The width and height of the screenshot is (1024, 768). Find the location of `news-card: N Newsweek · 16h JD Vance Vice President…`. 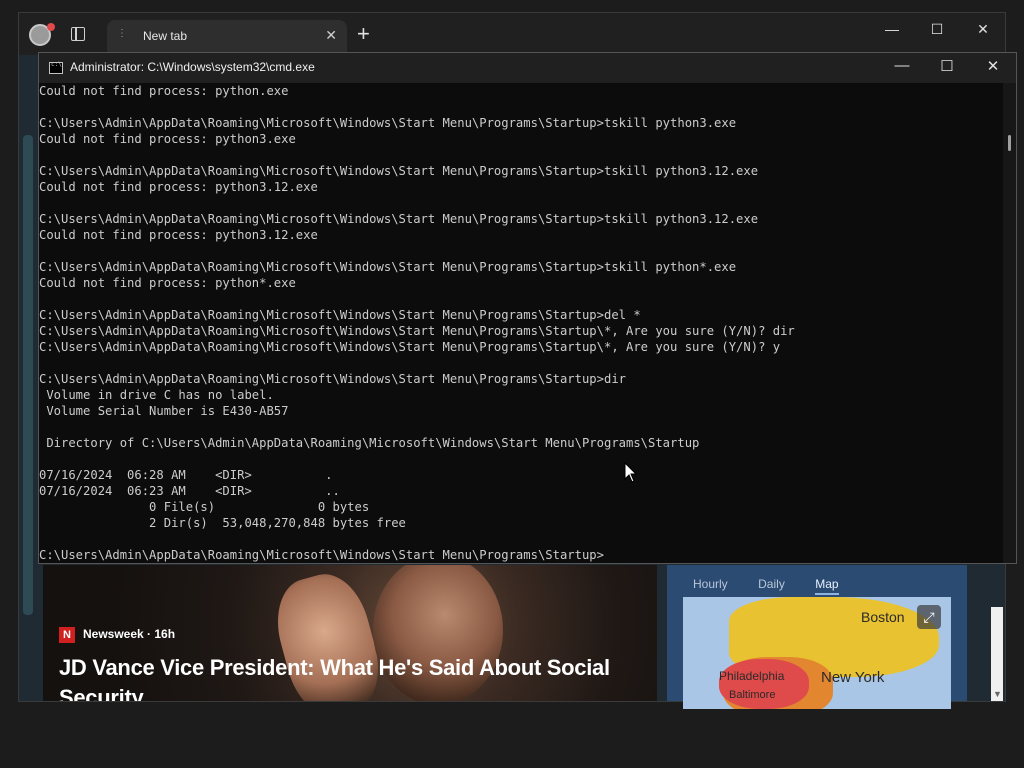

news-card: N Newsweek · 16h JD Vance Vice President… is located at coordinates (350, 633).